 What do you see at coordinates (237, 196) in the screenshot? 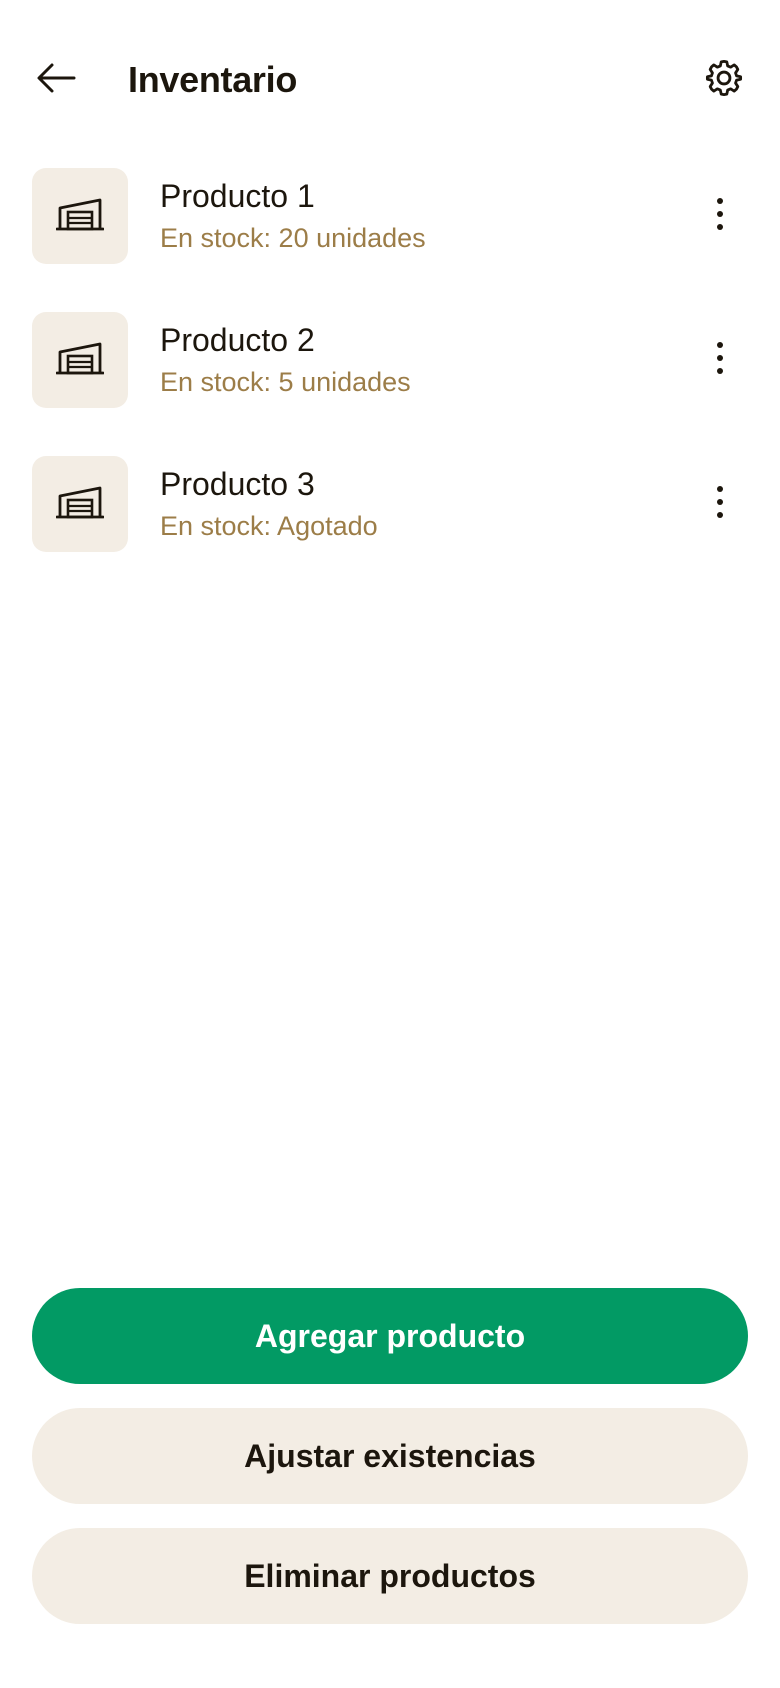
I see `product-name: Producto 1` at bounding box center [237, 196].